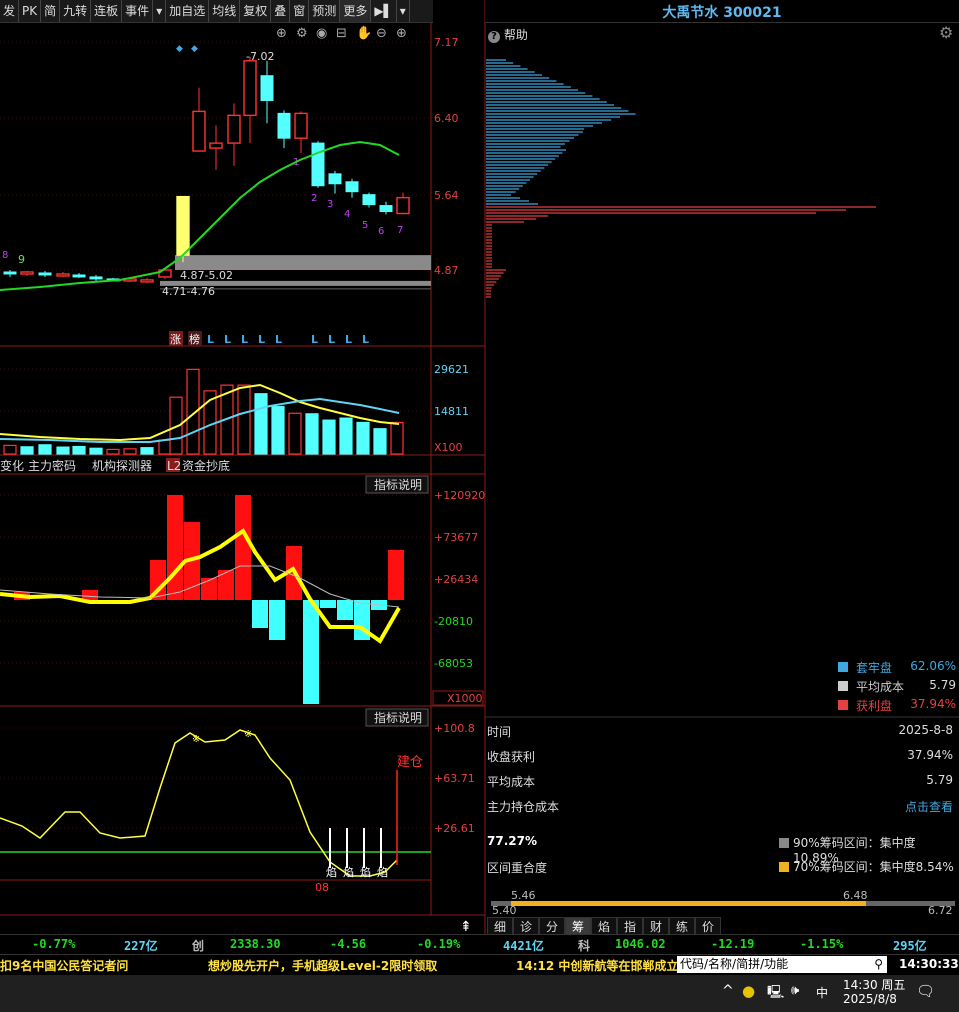  What do you see at coordinates (722, 784) in the screenshot?
I see `info-row-2: 平均成本 5.79` at bounding box center [722, 784].